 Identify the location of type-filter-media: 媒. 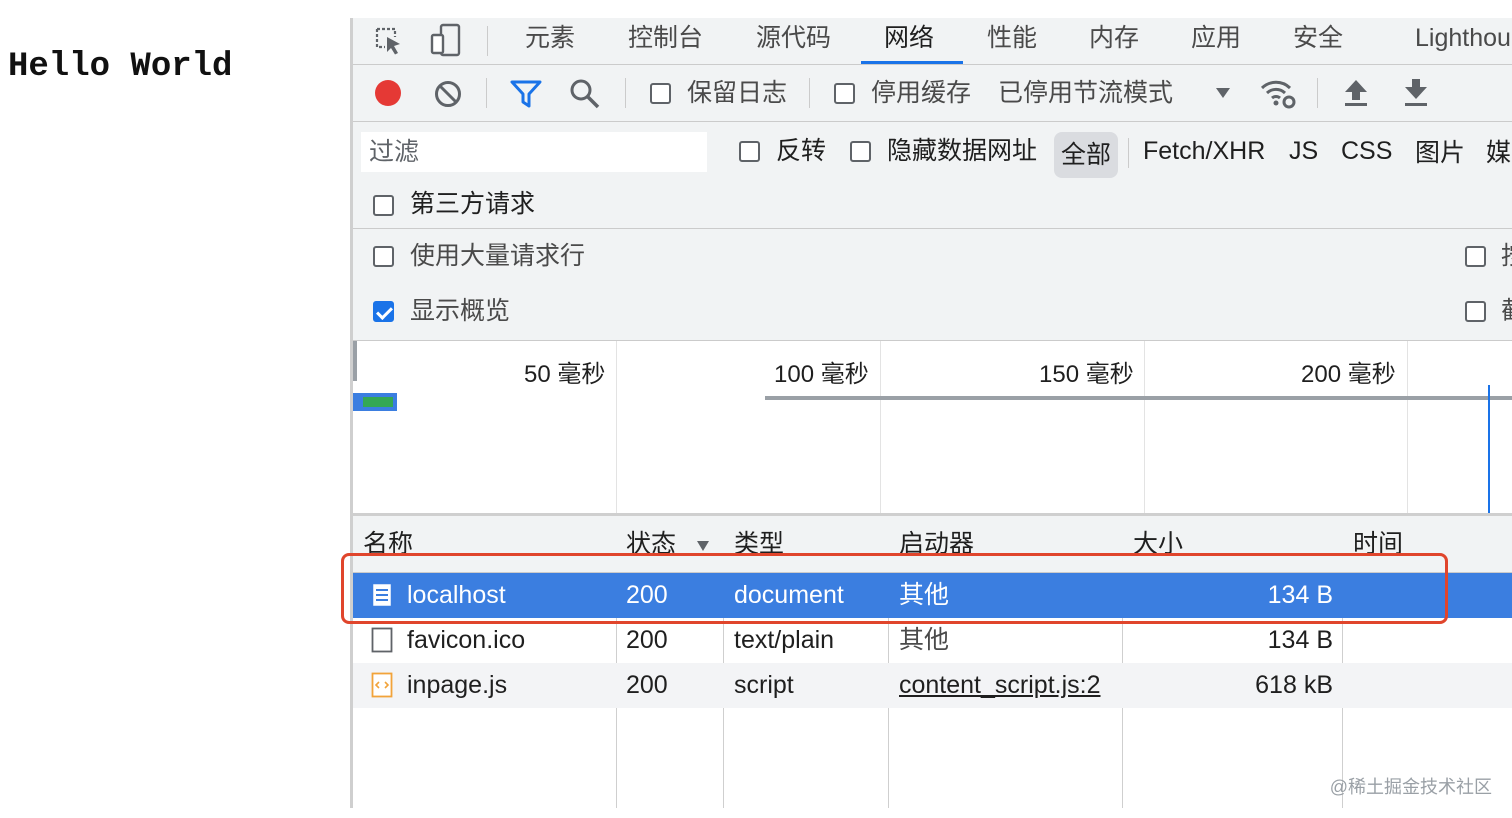
(1498, 153).